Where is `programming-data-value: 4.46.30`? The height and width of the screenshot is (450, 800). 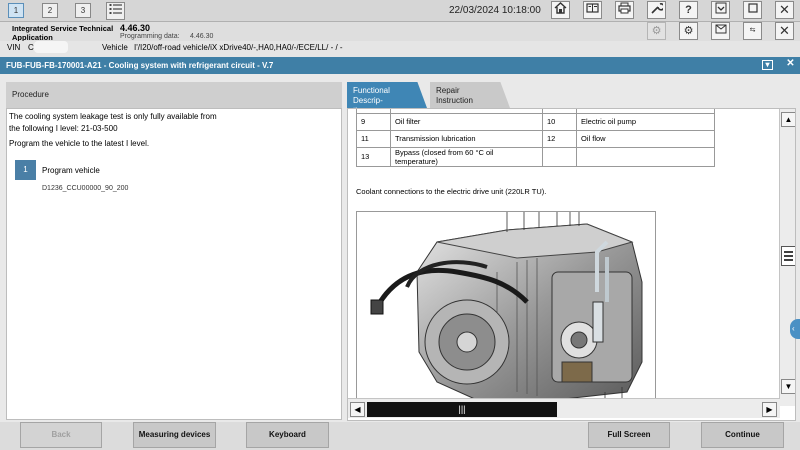 programming-data-value: 4.46.30 is located at coordinates (202, 36).